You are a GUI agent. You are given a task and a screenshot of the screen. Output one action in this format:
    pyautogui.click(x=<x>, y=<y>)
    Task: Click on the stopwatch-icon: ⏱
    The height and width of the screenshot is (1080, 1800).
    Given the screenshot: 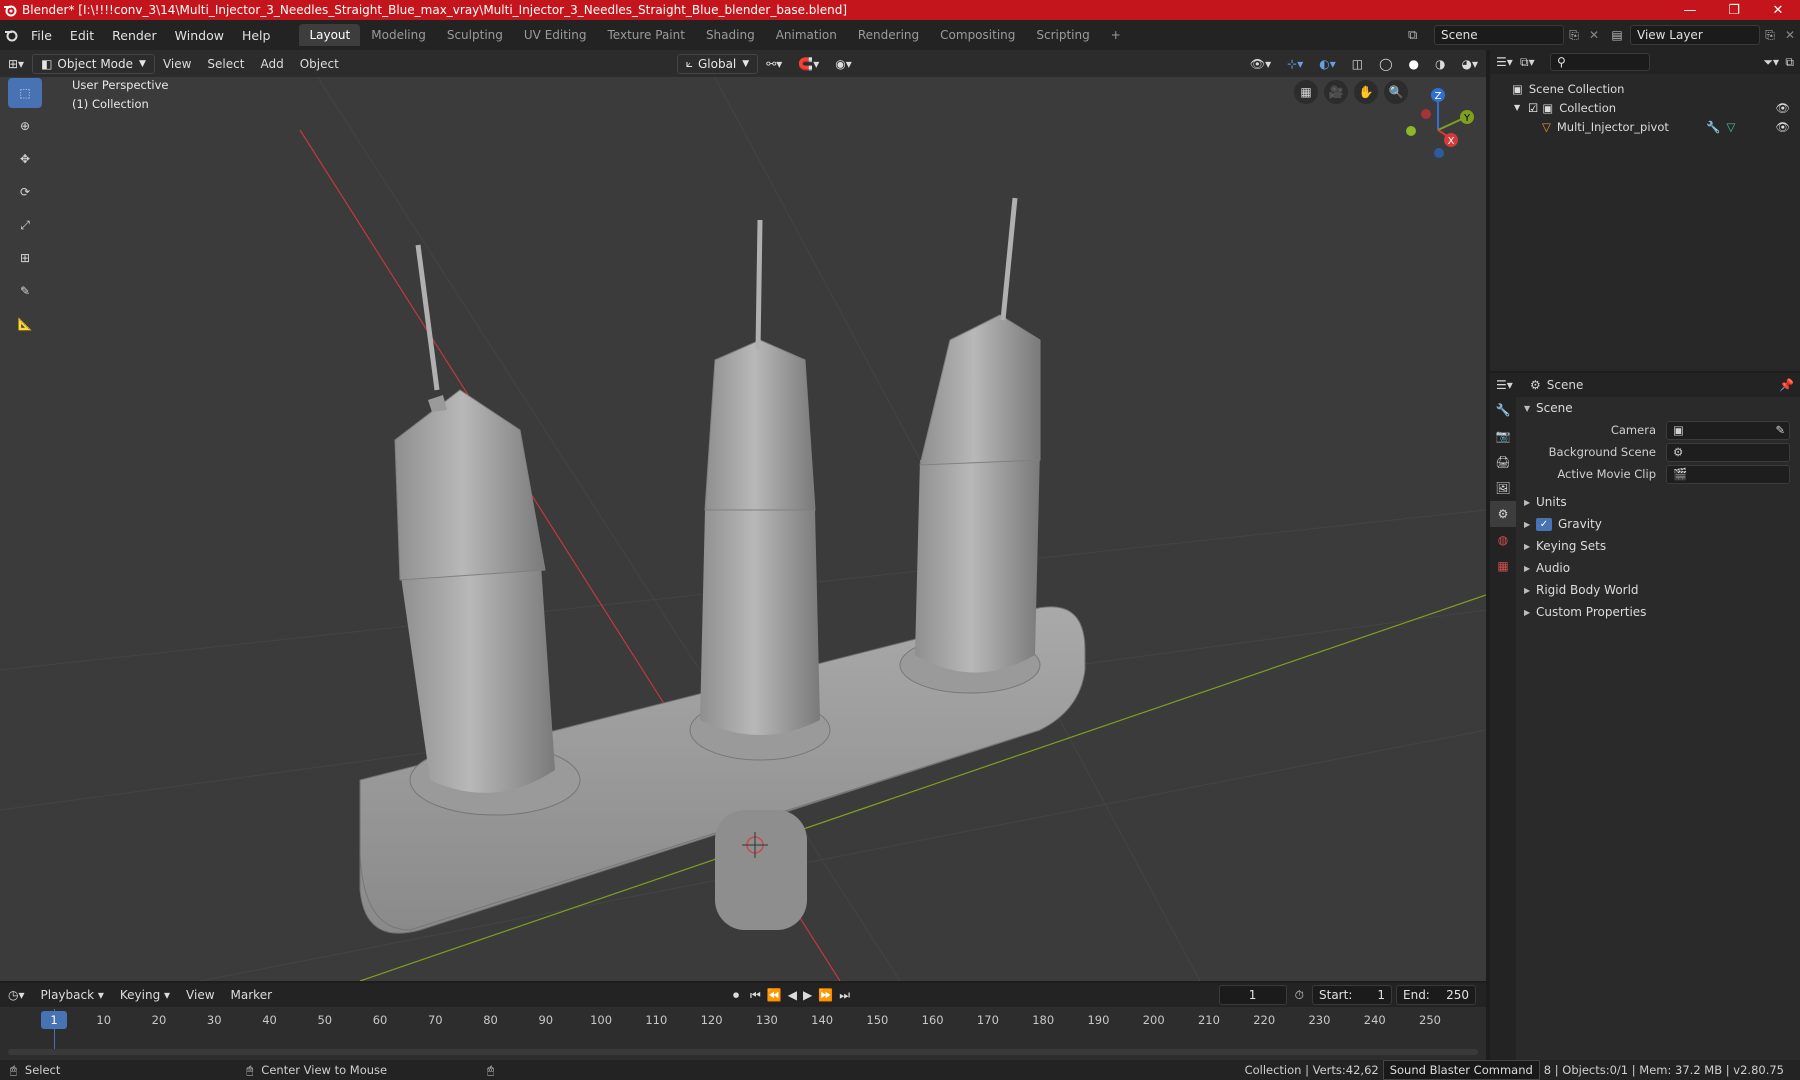 What is the action you would take?
    pyautogui.click(x=1299, y=995)
    